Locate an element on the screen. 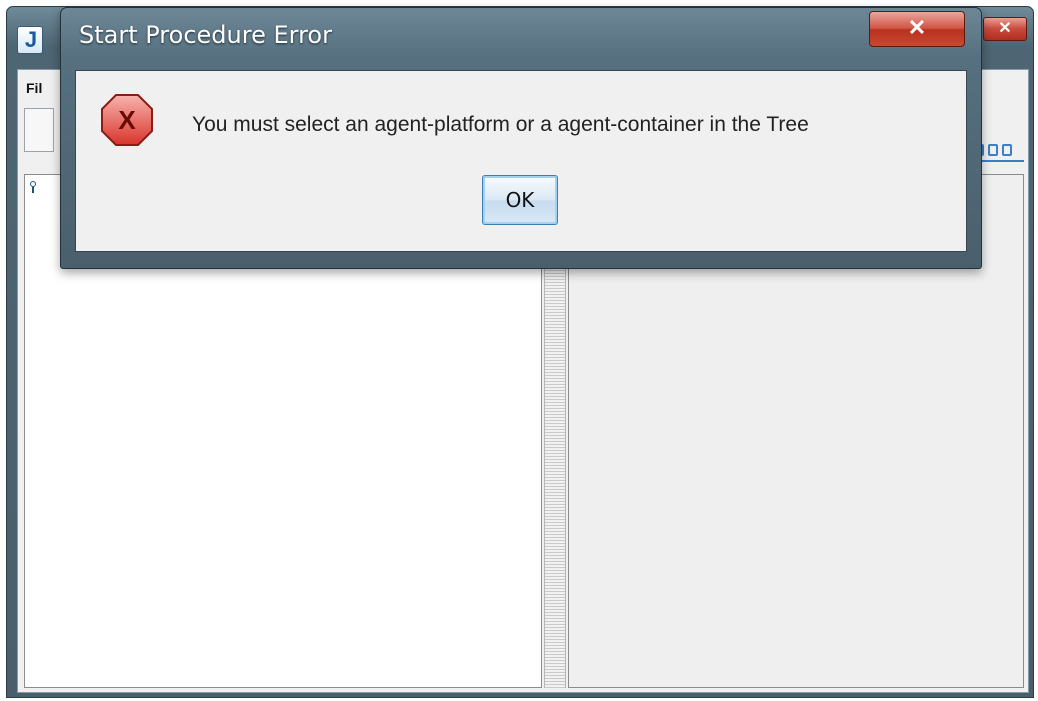  dialog-title: Start Procedure Error is located at coordinates (205, 35).